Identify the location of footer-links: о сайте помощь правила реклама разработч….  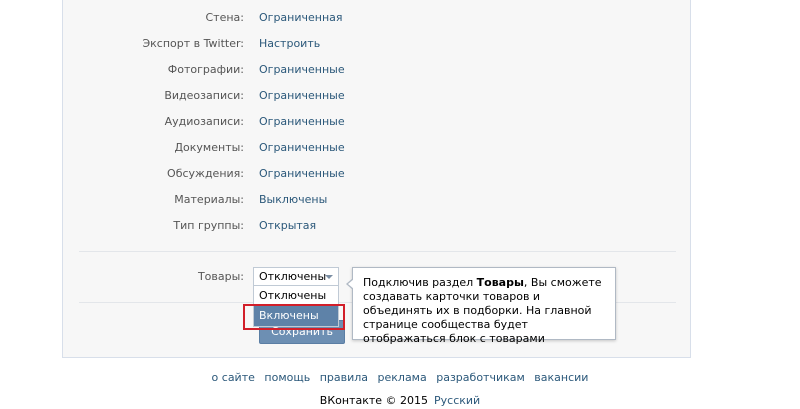
(400, 377).